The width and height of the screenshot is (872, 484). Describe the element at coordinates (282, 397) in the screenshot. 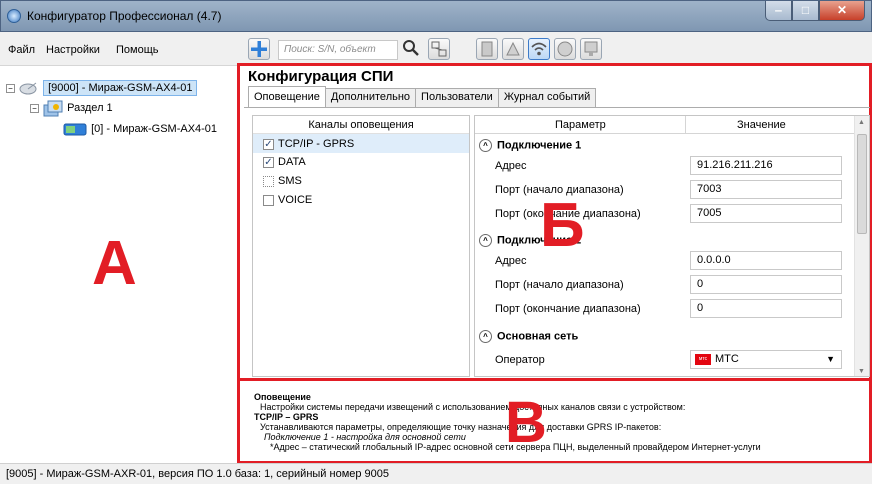

I see `desc-heading: Оповещение` at that location.